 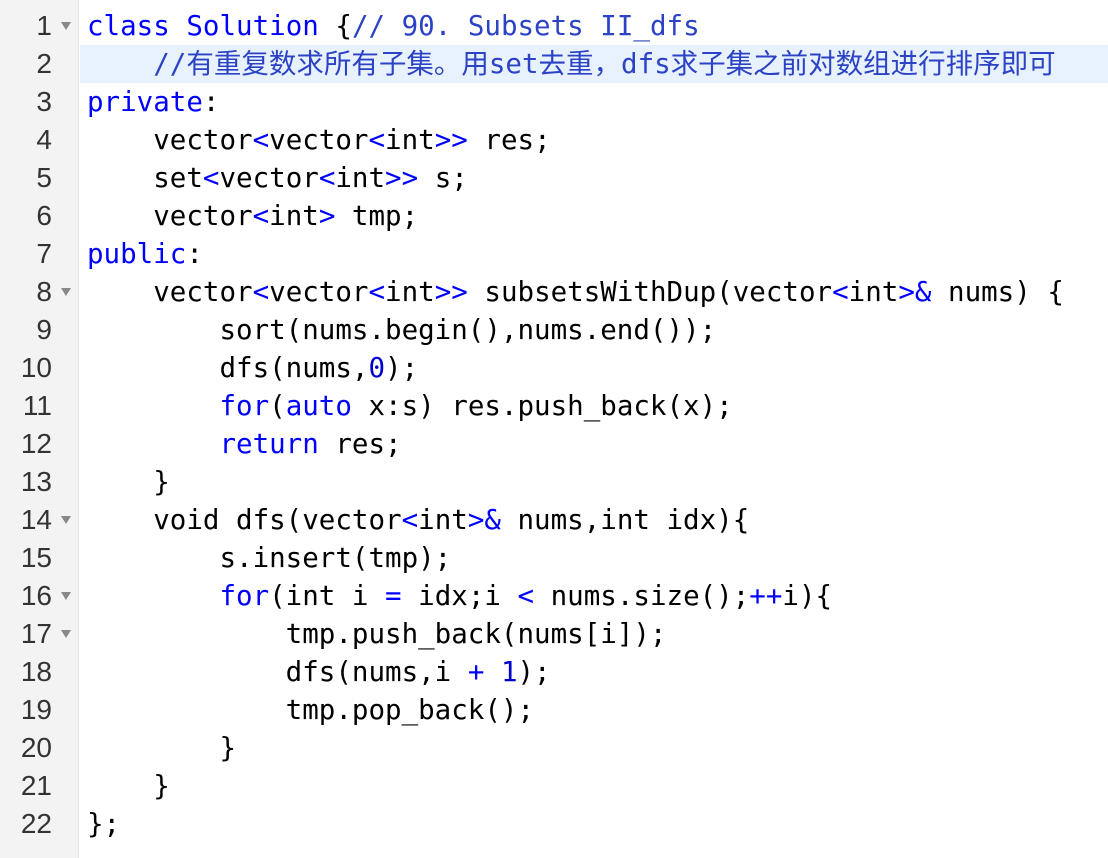 I want to click on code-line: 21 }, so click(x=554, y=786).